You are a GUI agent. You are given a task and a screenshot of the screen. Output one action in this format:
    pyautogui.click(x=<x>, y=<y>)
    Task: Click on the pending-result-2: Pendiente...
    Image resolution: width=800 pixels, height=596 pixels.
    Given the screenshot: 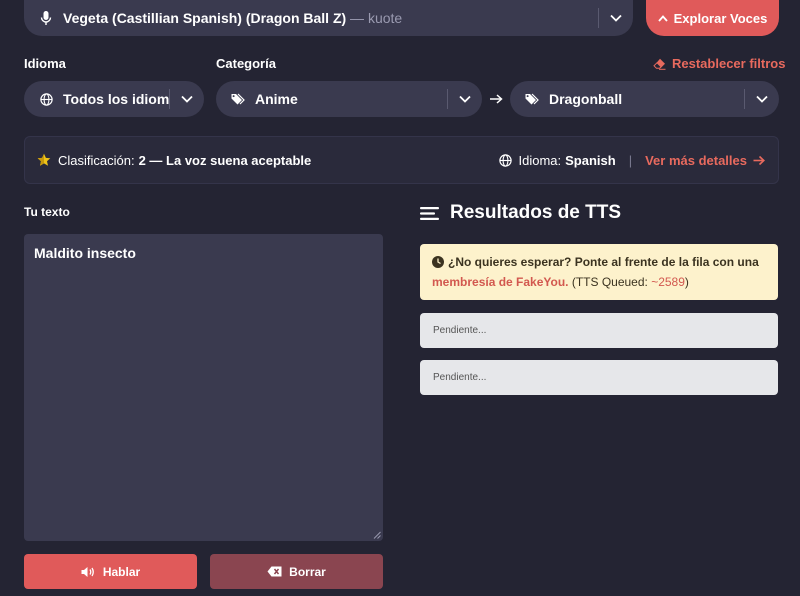 What is the action you would take?
    pyautogui.click(x=599, y=377)
    